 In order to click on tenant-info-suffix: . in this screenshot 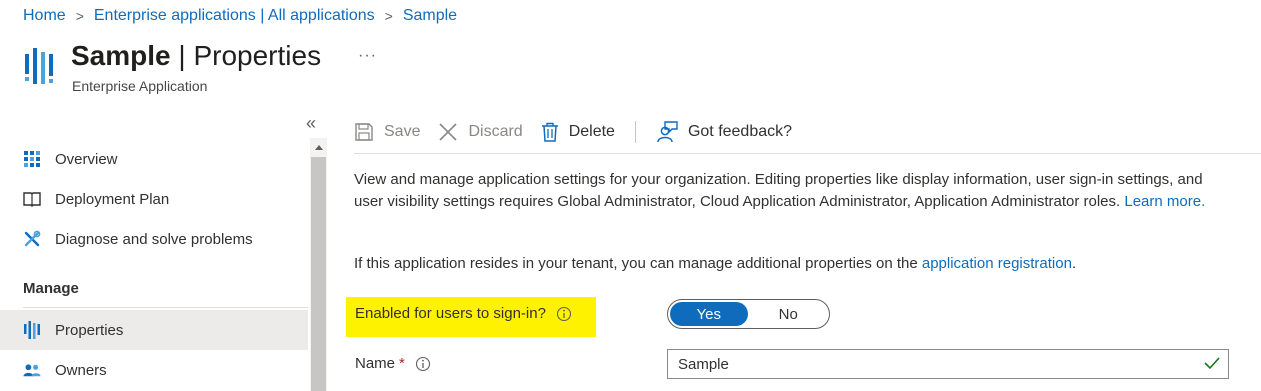, I will do `click(1074, 263)`.